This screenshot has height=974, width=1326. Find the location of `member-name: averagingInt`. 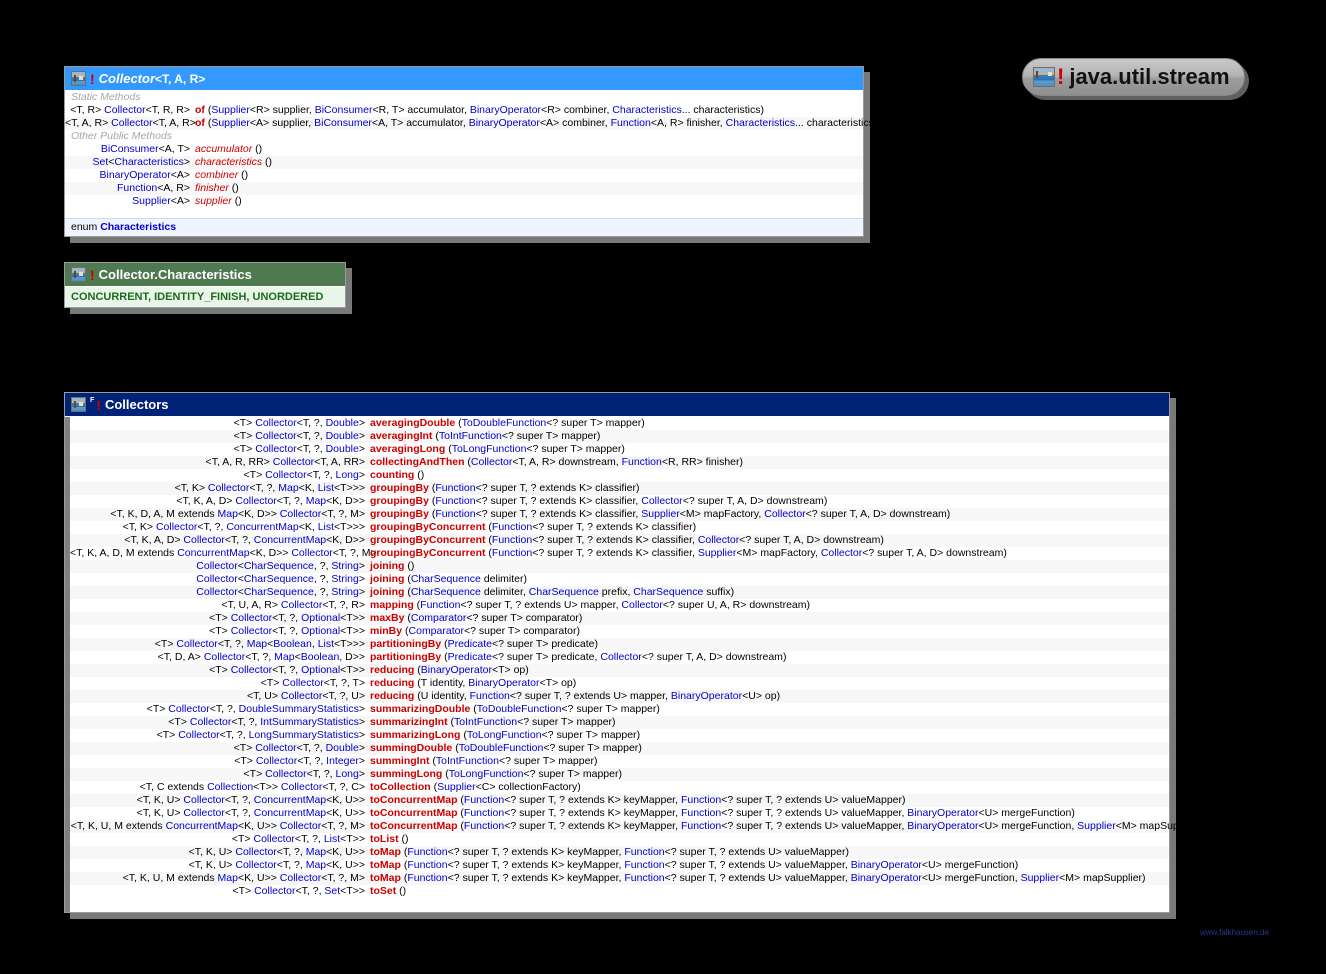

member-name: averagingInt is located at coordinates (401, 436).